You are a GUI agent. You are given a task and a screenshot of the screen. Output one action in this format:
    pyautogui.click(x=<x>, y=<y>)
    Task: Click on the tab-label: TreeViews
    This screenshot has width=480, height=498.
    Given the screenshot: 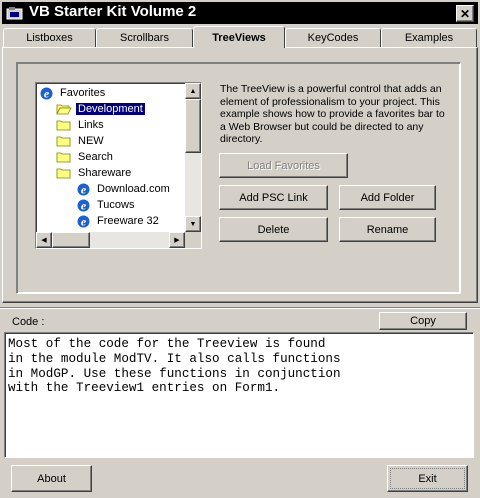 What is the action you would take?
    pyautogui.click(x=239, y=37)
    